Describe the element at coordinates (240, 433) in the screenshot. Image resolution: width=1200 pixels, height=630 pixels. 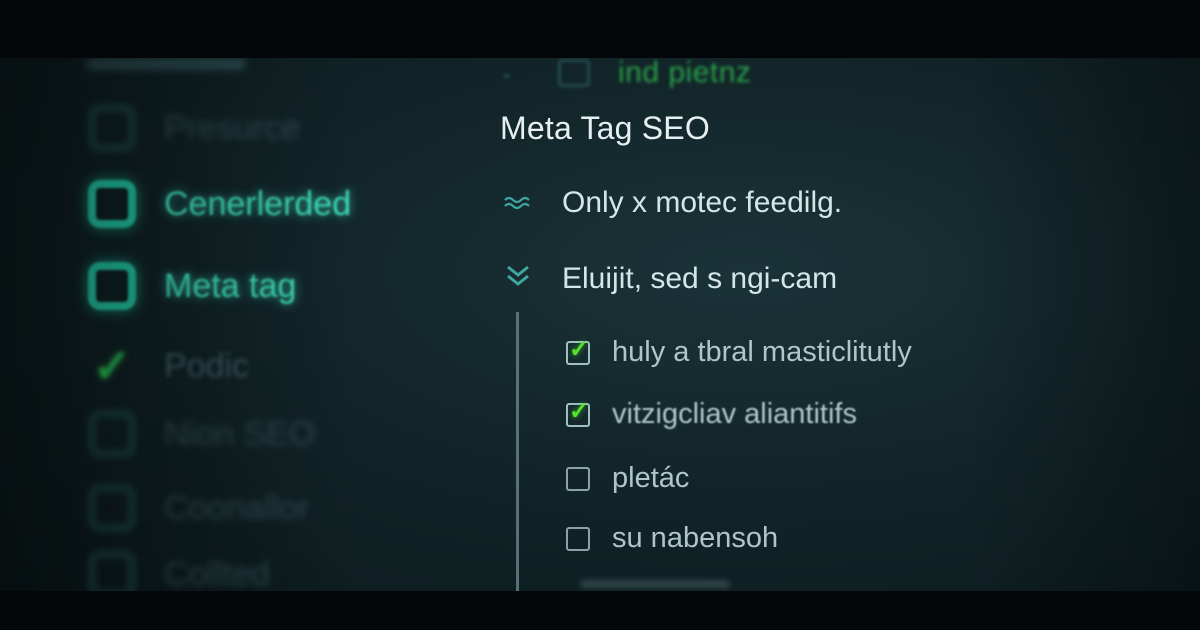
I see `left-item-label: Nion SEO` at that location.